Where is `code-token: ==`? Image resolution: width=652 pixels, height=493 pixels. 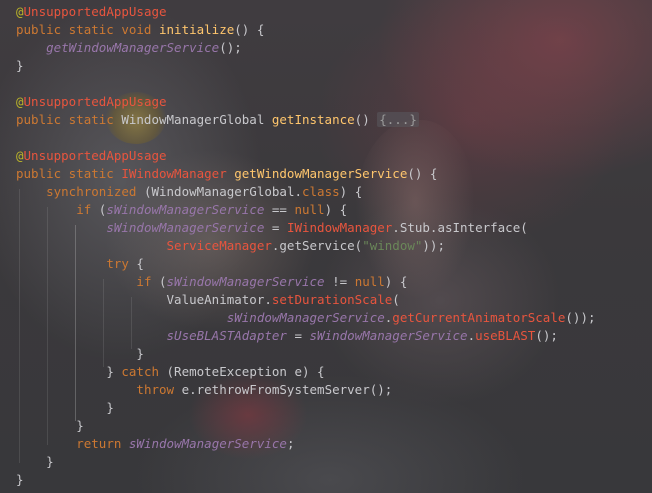
code-token: == is located at coordinates (279, 209).